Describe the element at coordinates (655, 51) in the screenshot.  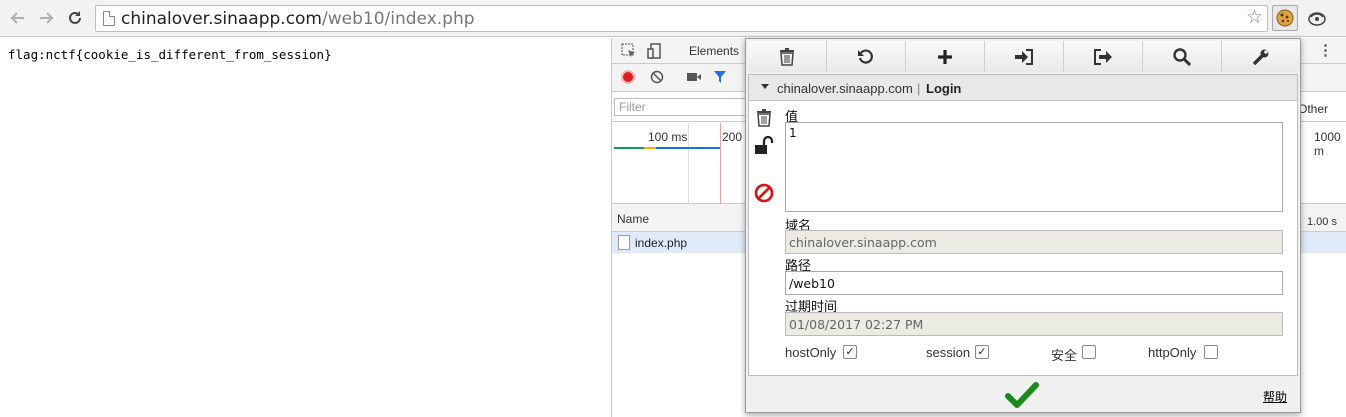
I see `device-mode-icon` at that location.